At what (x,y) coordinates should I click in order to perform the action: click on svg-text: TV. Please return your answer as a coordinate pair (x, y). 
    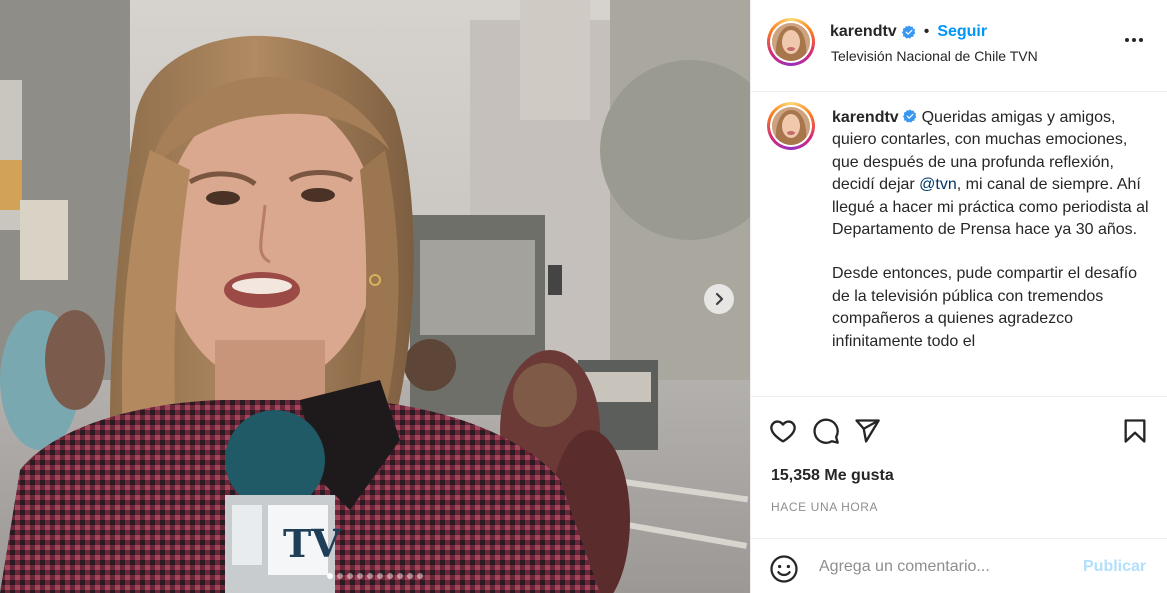
    Looking at the image, I should click on (312, 543).